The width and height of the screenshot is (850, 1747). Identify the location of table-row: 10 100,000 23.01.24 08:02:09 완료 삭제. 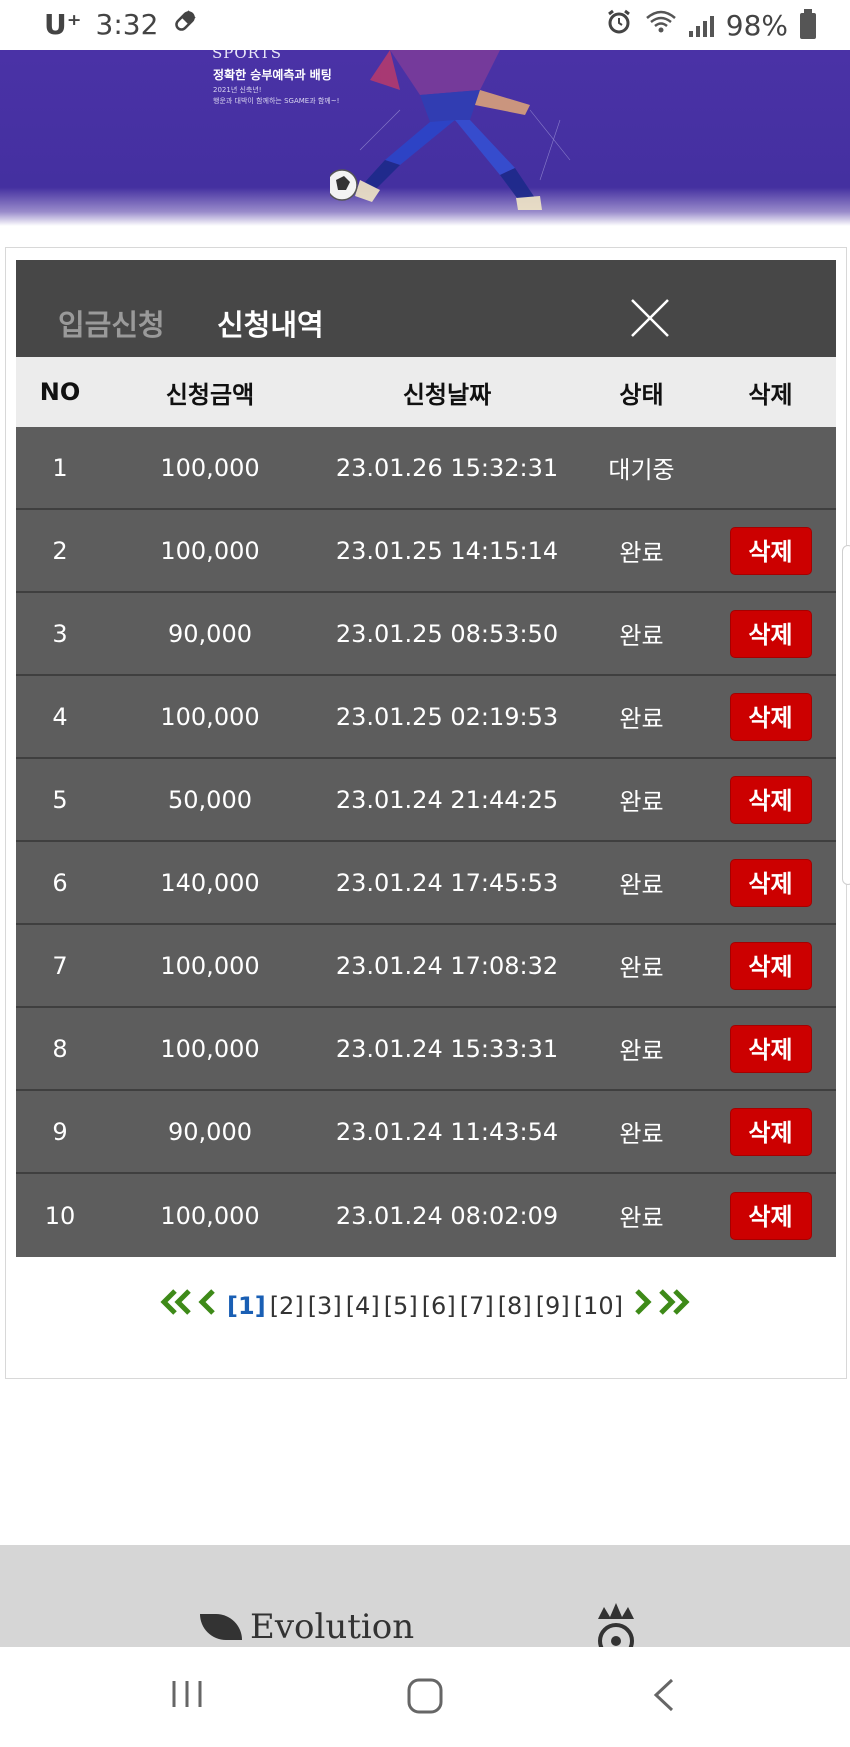
(426, 1215).